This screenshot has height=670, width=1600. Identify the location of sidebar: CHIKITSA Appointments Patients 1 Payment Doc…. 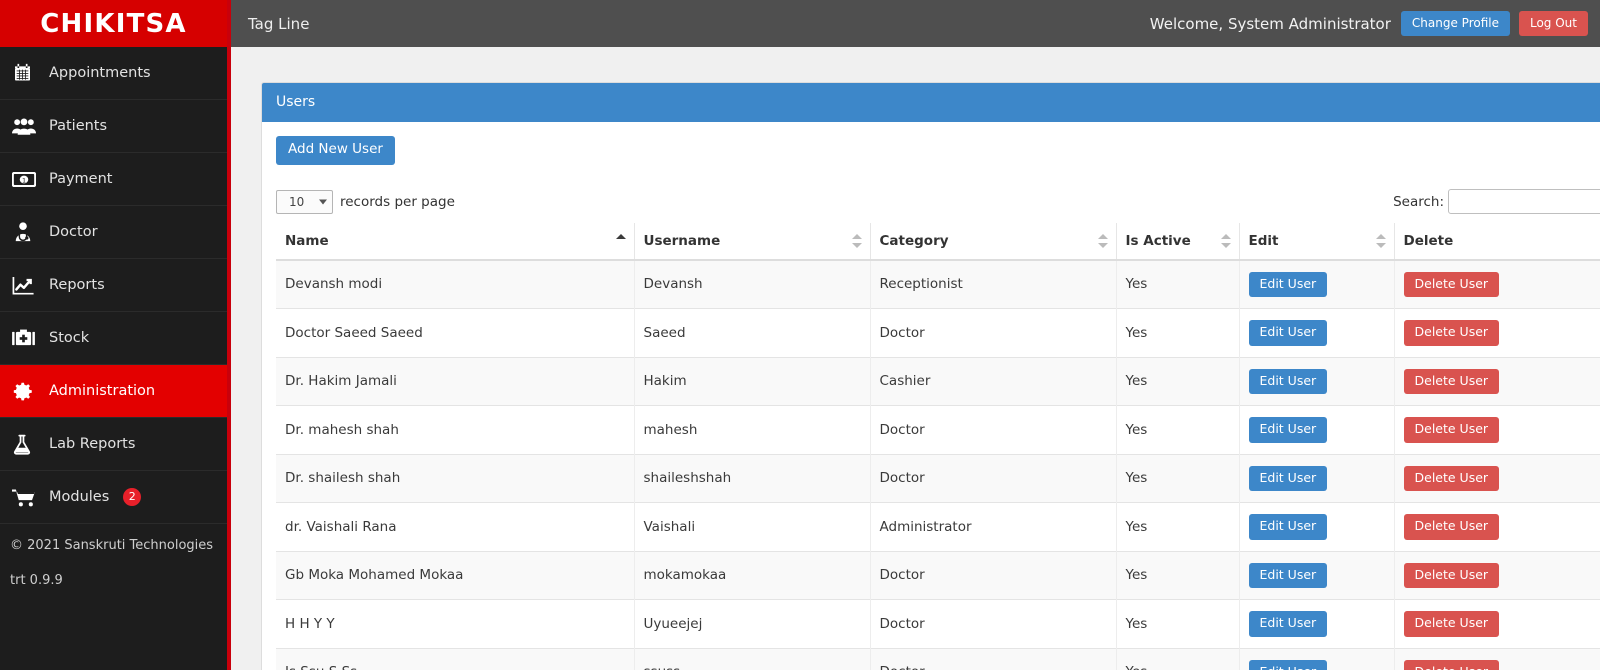
(113, 335).